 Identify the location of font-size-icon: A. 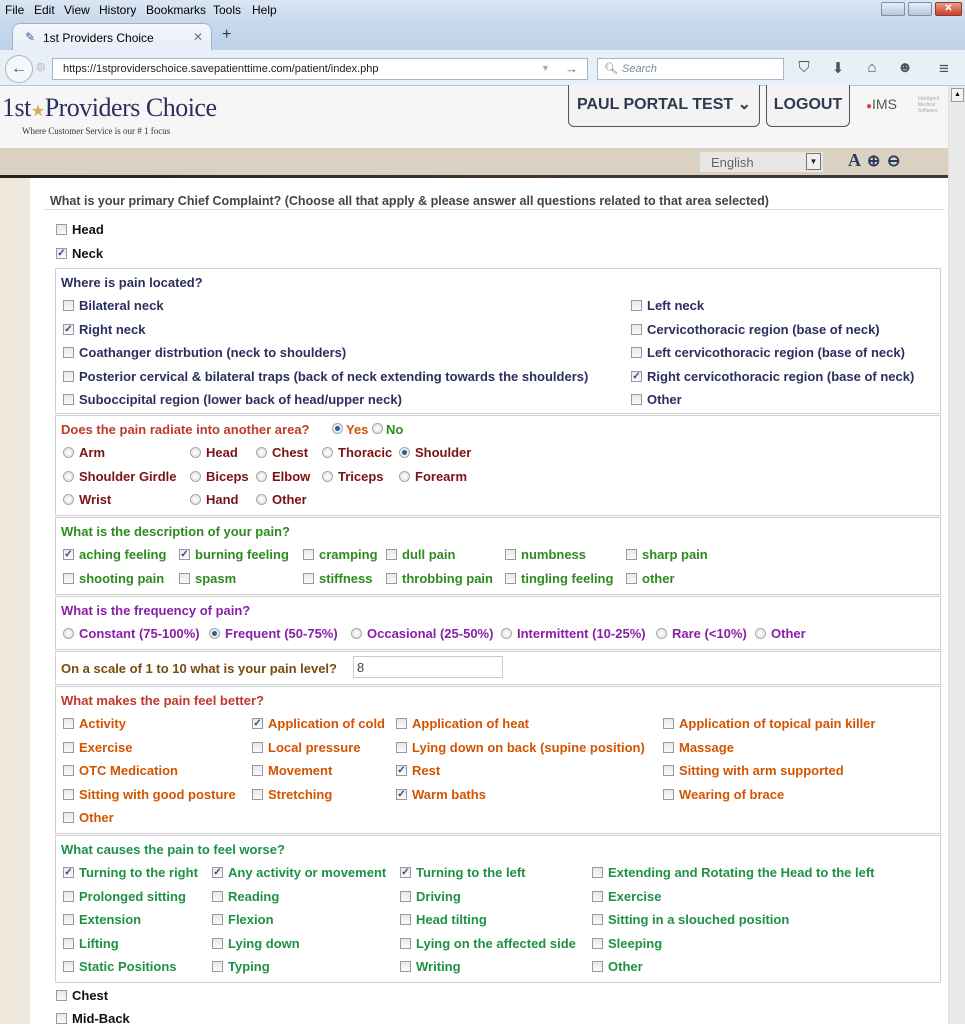
(854, 160).